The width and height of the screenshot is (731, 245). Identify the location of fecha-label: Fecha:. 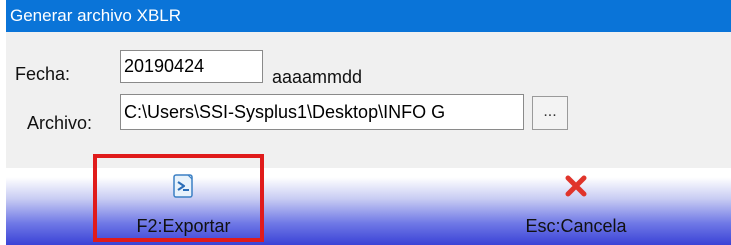
(43, 74).